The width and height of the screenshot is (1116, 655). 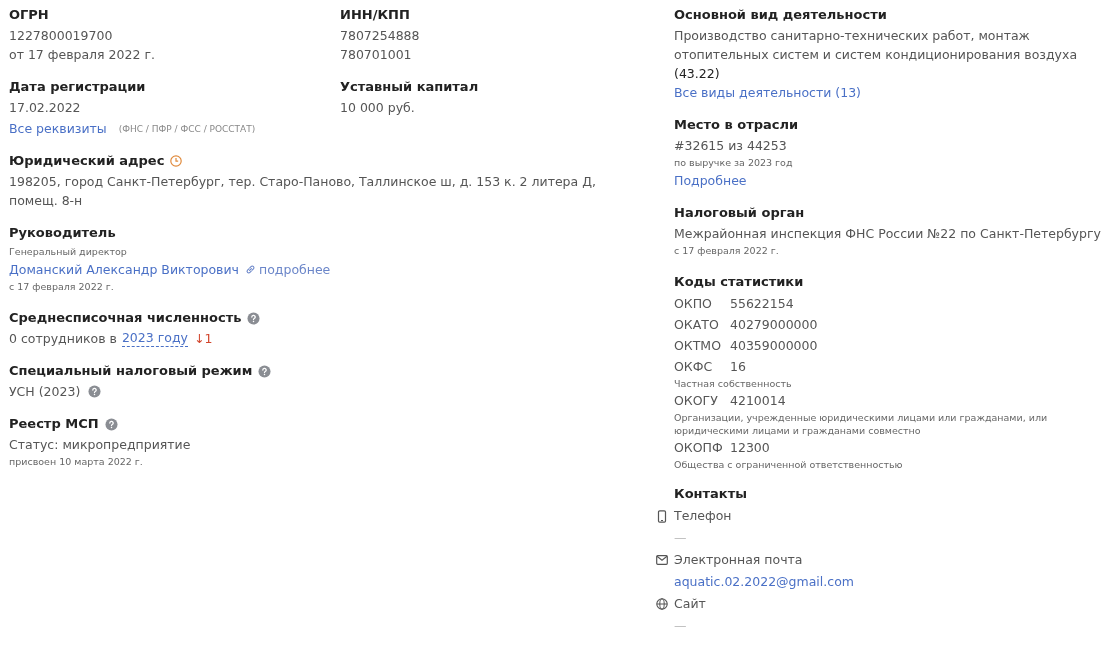 I want to click on activity-code: (43.22), so click(x=697, y=74).